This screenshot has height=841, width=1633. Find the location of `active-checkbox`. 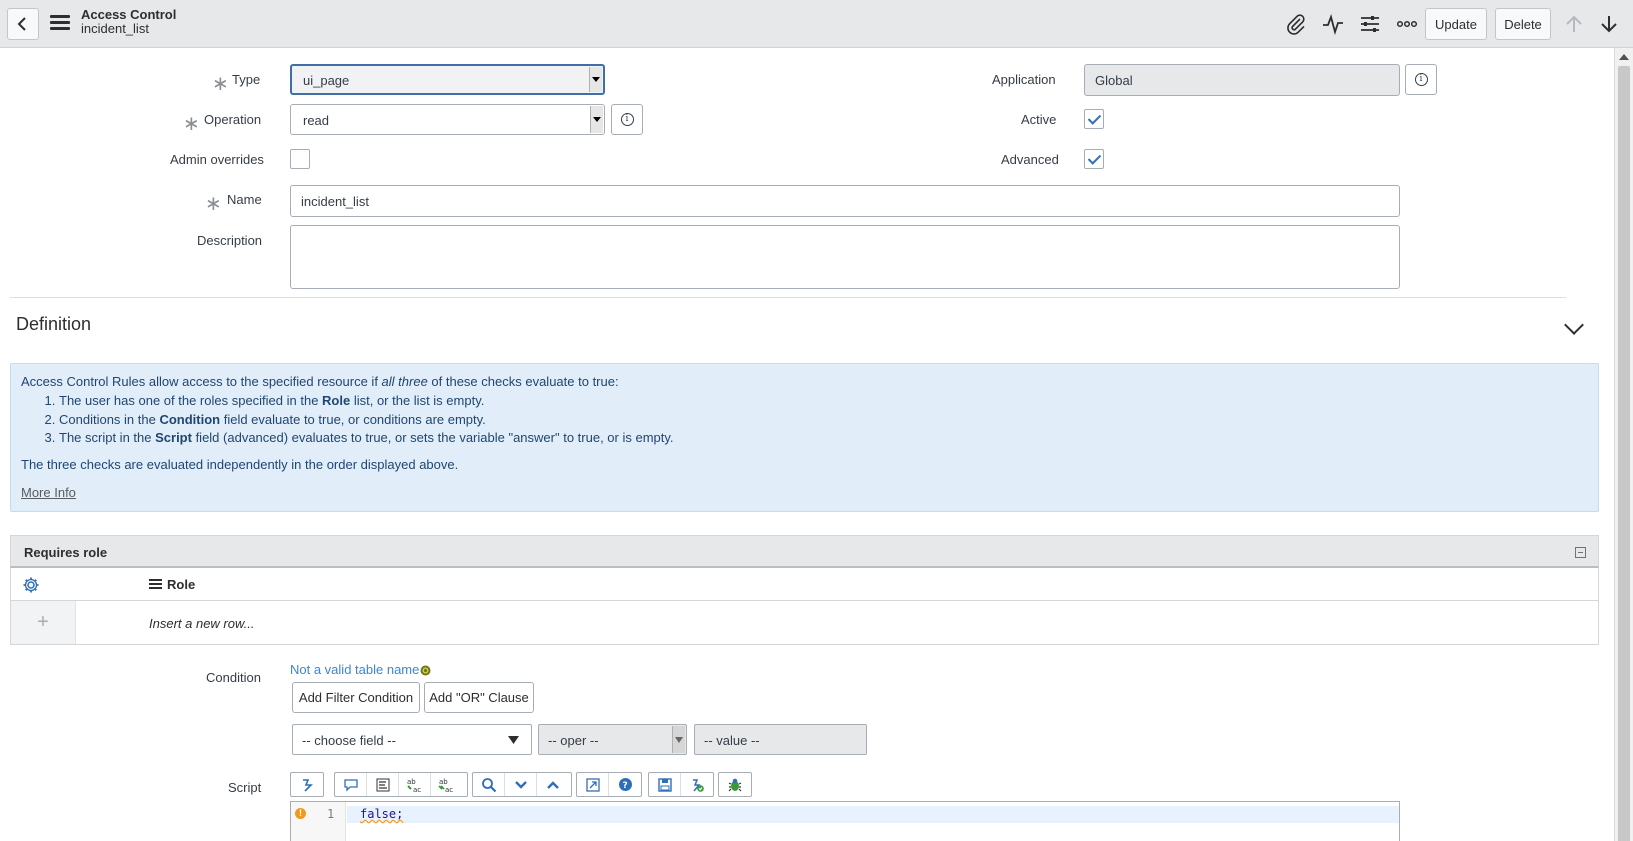

active-checkbox is located at coordinates (1094, 119).